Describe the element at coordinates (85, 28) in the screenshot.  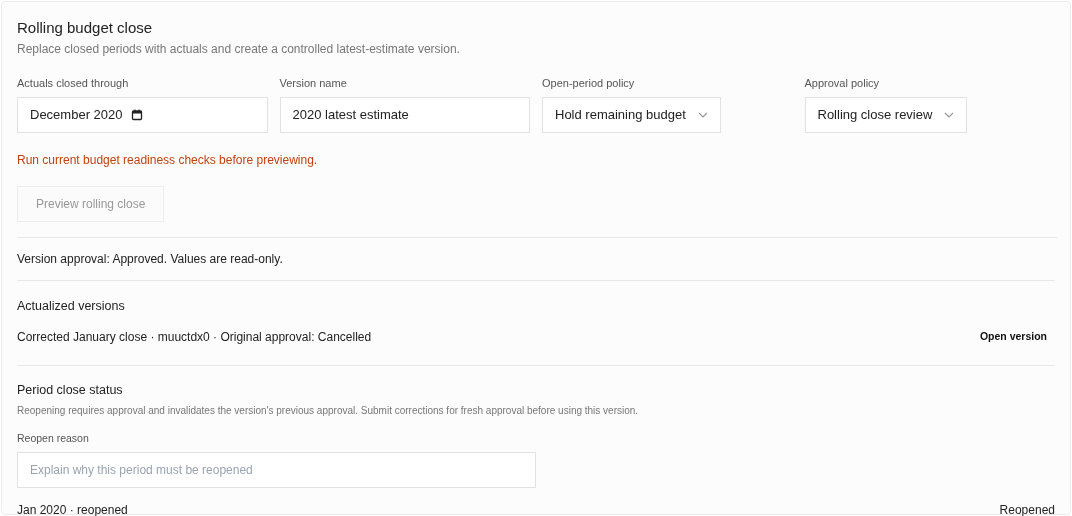
I see `panel-title: Rolling budget close` at that location.